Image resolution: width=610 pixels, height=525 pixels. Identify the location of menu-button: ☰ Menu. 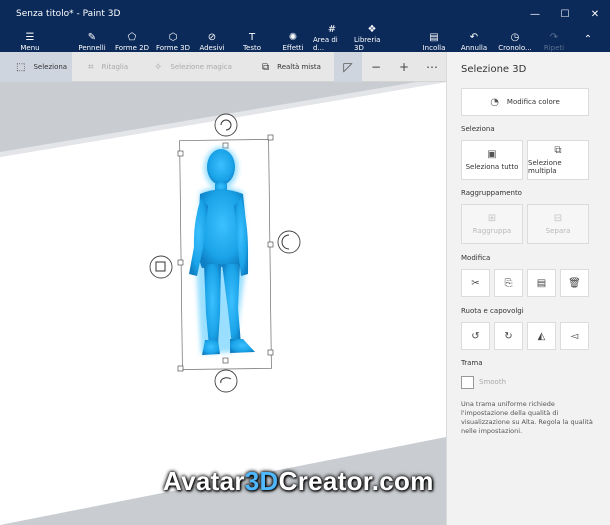
(30, 40).